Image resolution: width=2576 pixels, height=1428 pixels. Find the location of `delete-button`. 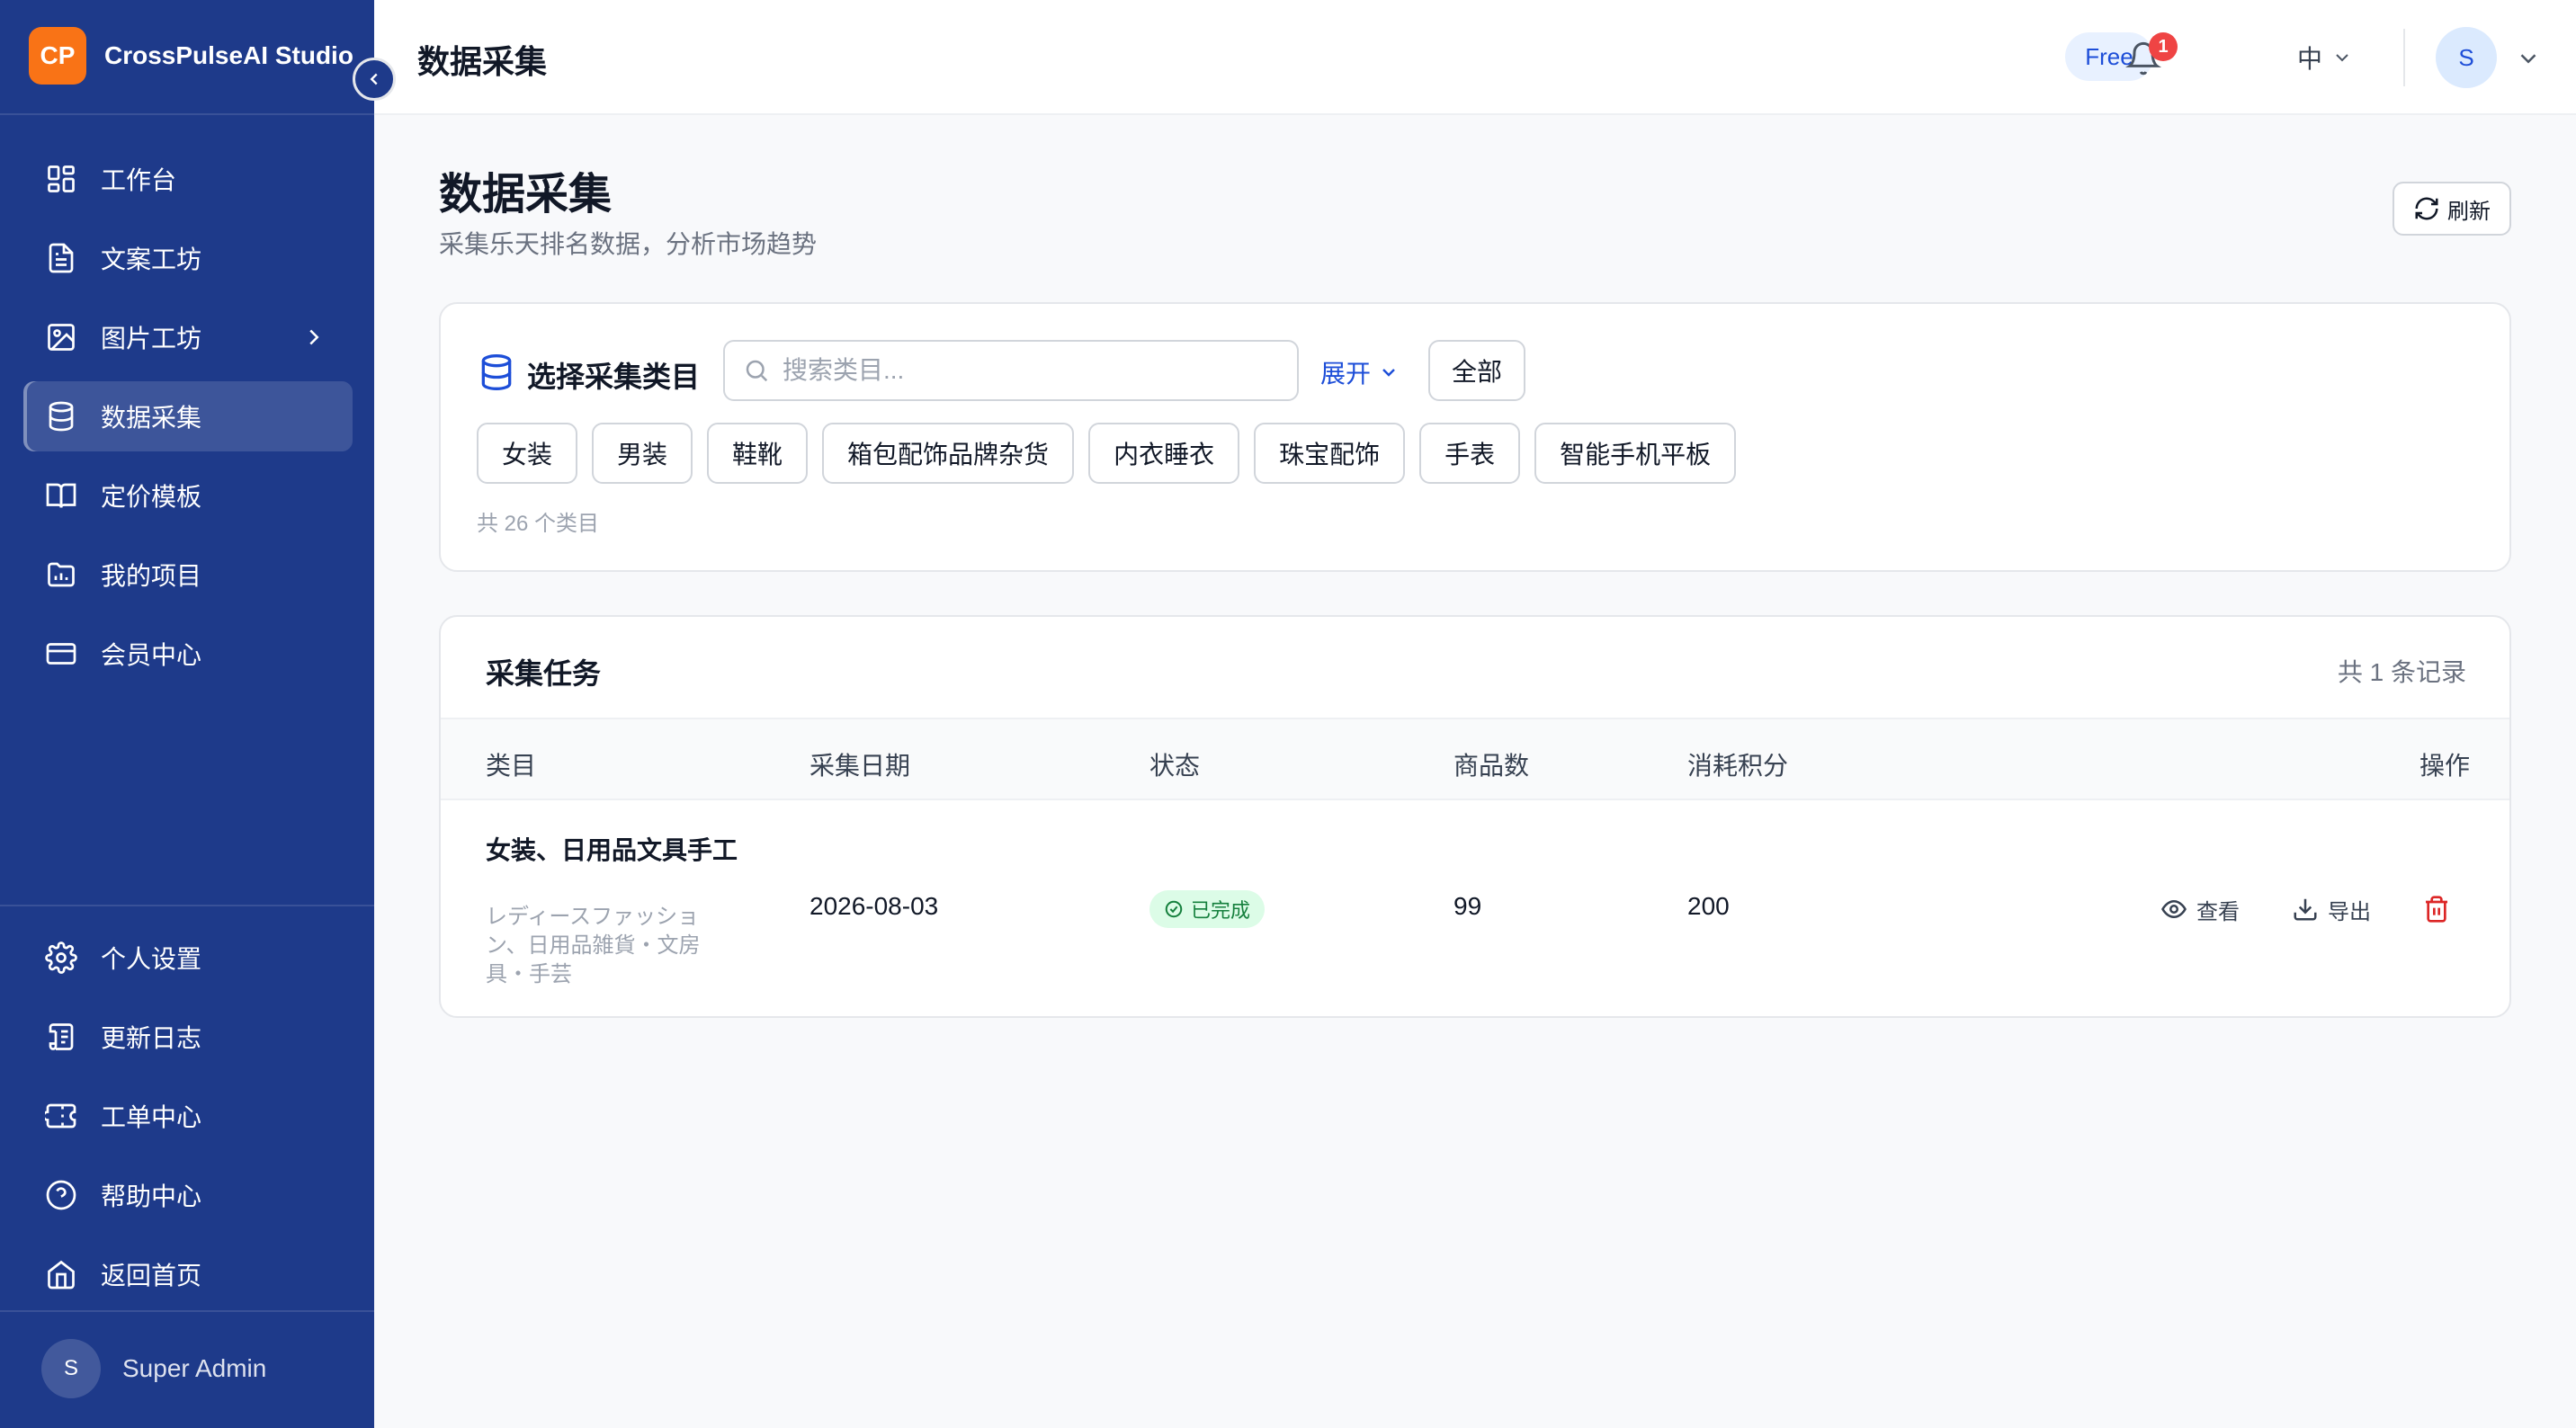

delete-button is located at coordinates (2436, 909).